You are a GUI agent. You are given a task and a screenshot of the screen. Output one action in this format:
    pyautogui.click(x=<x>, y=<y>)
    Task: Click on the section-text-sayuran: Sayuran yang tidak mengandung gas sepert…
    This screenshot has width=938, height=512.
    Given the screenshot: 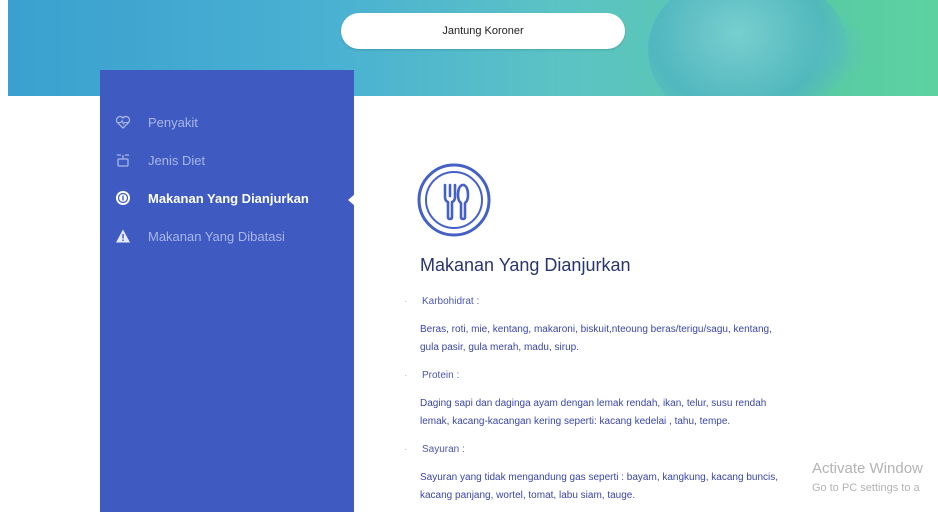 What is the action you would take?
    pyautogui.click(x=620, y=487)
    